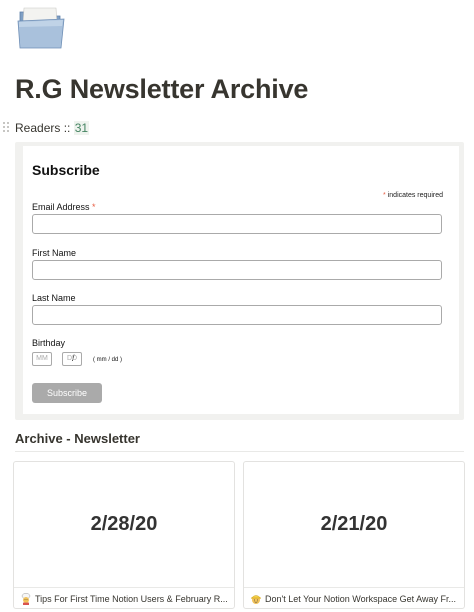 The image size is (474, 612). Describe the element at coordinates (384, 195) in the screenshot. I see `required-asterisk: *` at that location.